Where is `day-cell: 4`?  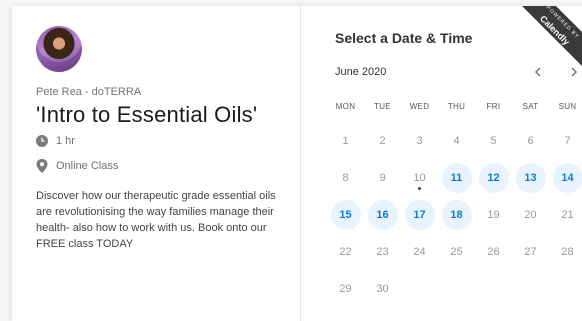 day-cell: 4 is located at coordinates (456, 140).